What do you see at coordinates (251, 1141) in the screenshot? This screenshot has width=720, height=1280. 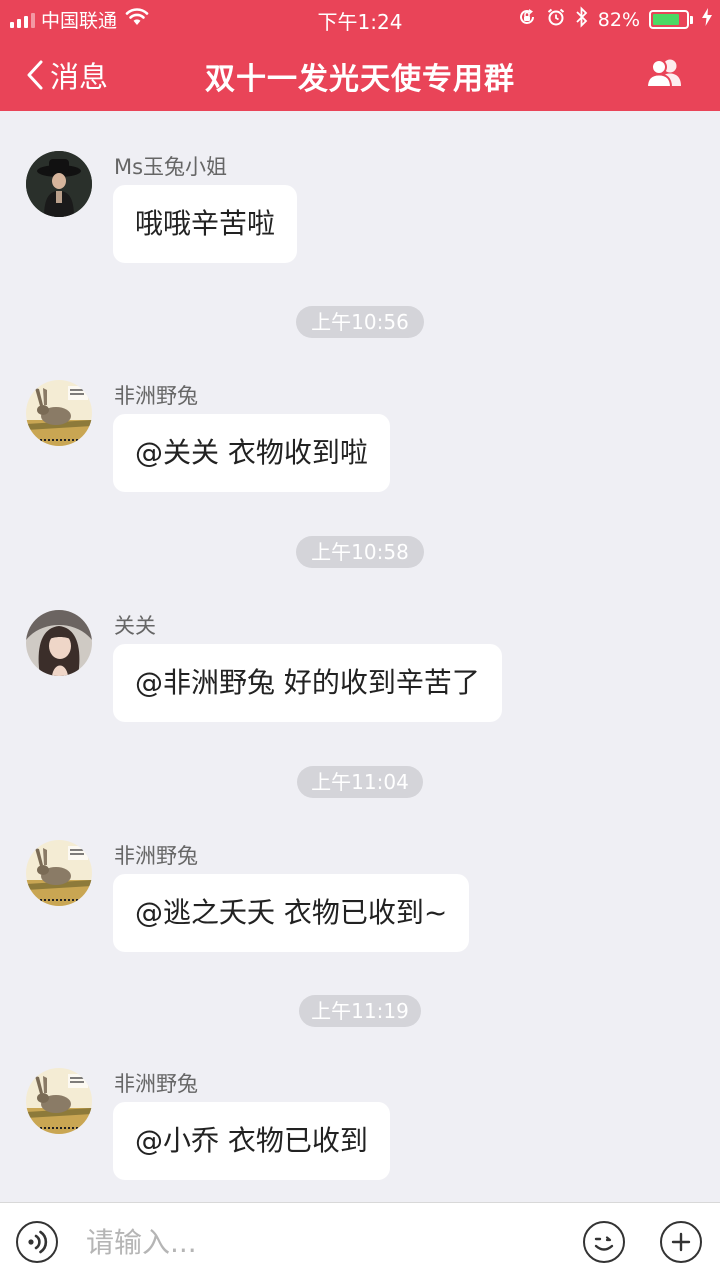 I see `message-bubble: @小乔 衣物已收到` at bounding box center [251, 1141].